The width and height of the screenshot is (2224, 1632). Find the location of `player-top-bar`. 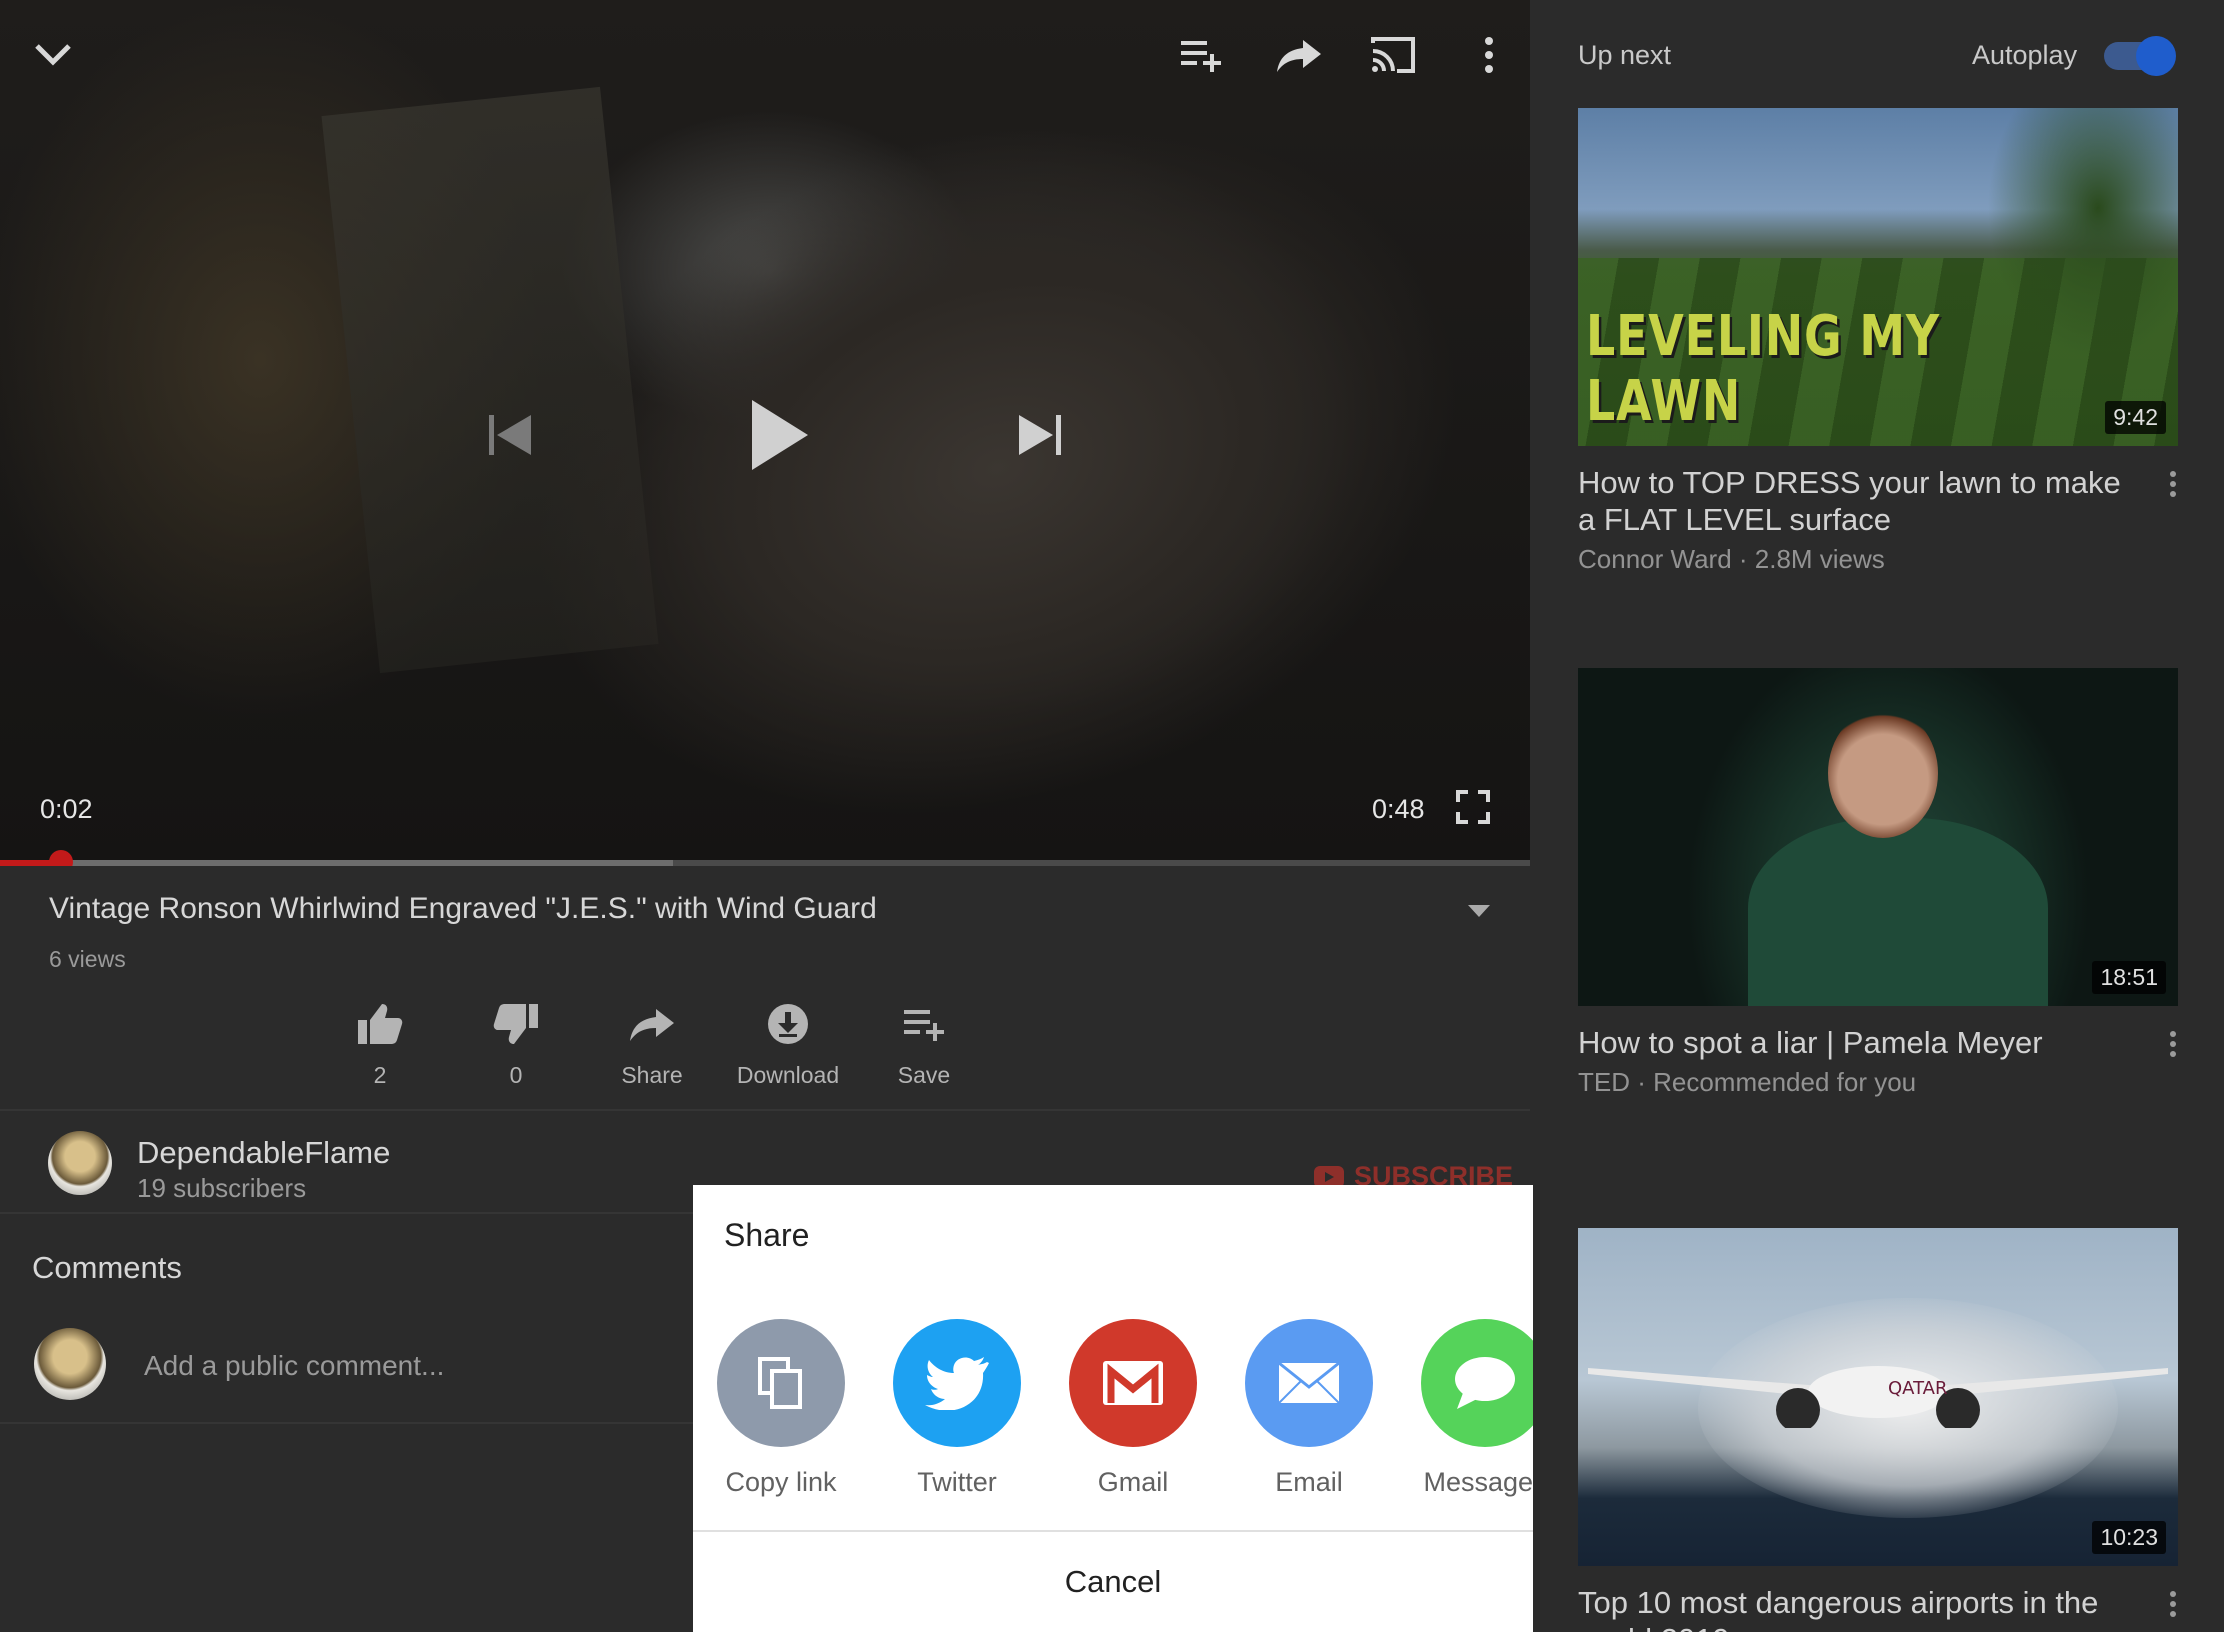

player-top-bar is located at coordinates (765, 60).